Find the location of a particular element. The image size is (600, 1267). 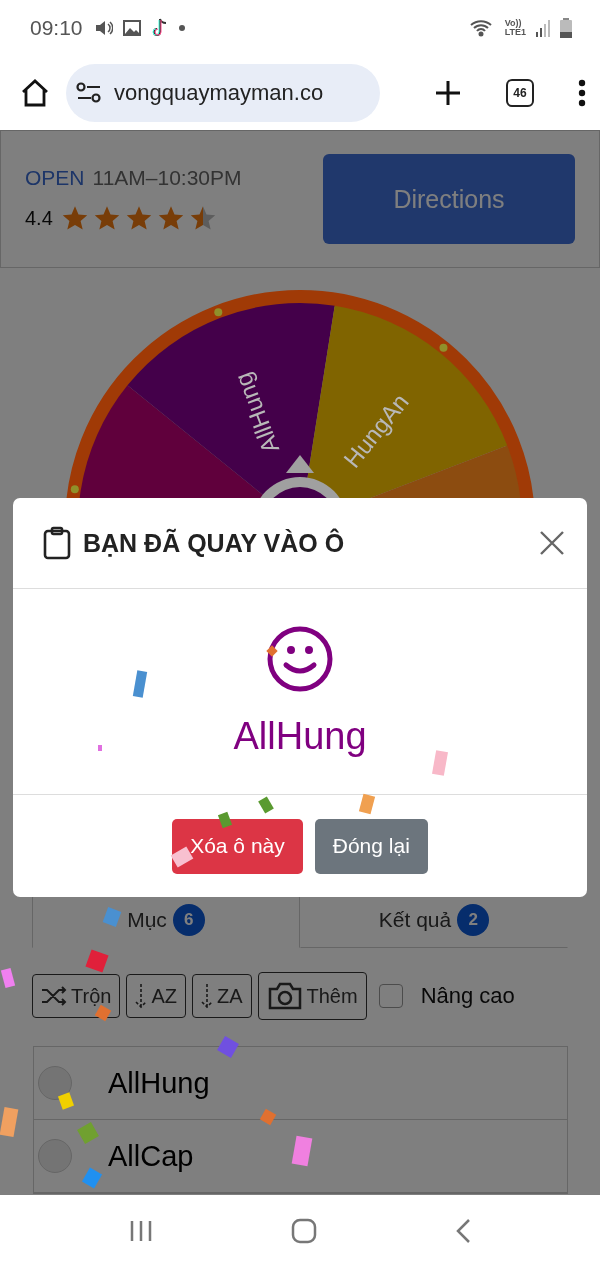

network-label: Vo)) LTE1 is located at coordinates (515, 27).